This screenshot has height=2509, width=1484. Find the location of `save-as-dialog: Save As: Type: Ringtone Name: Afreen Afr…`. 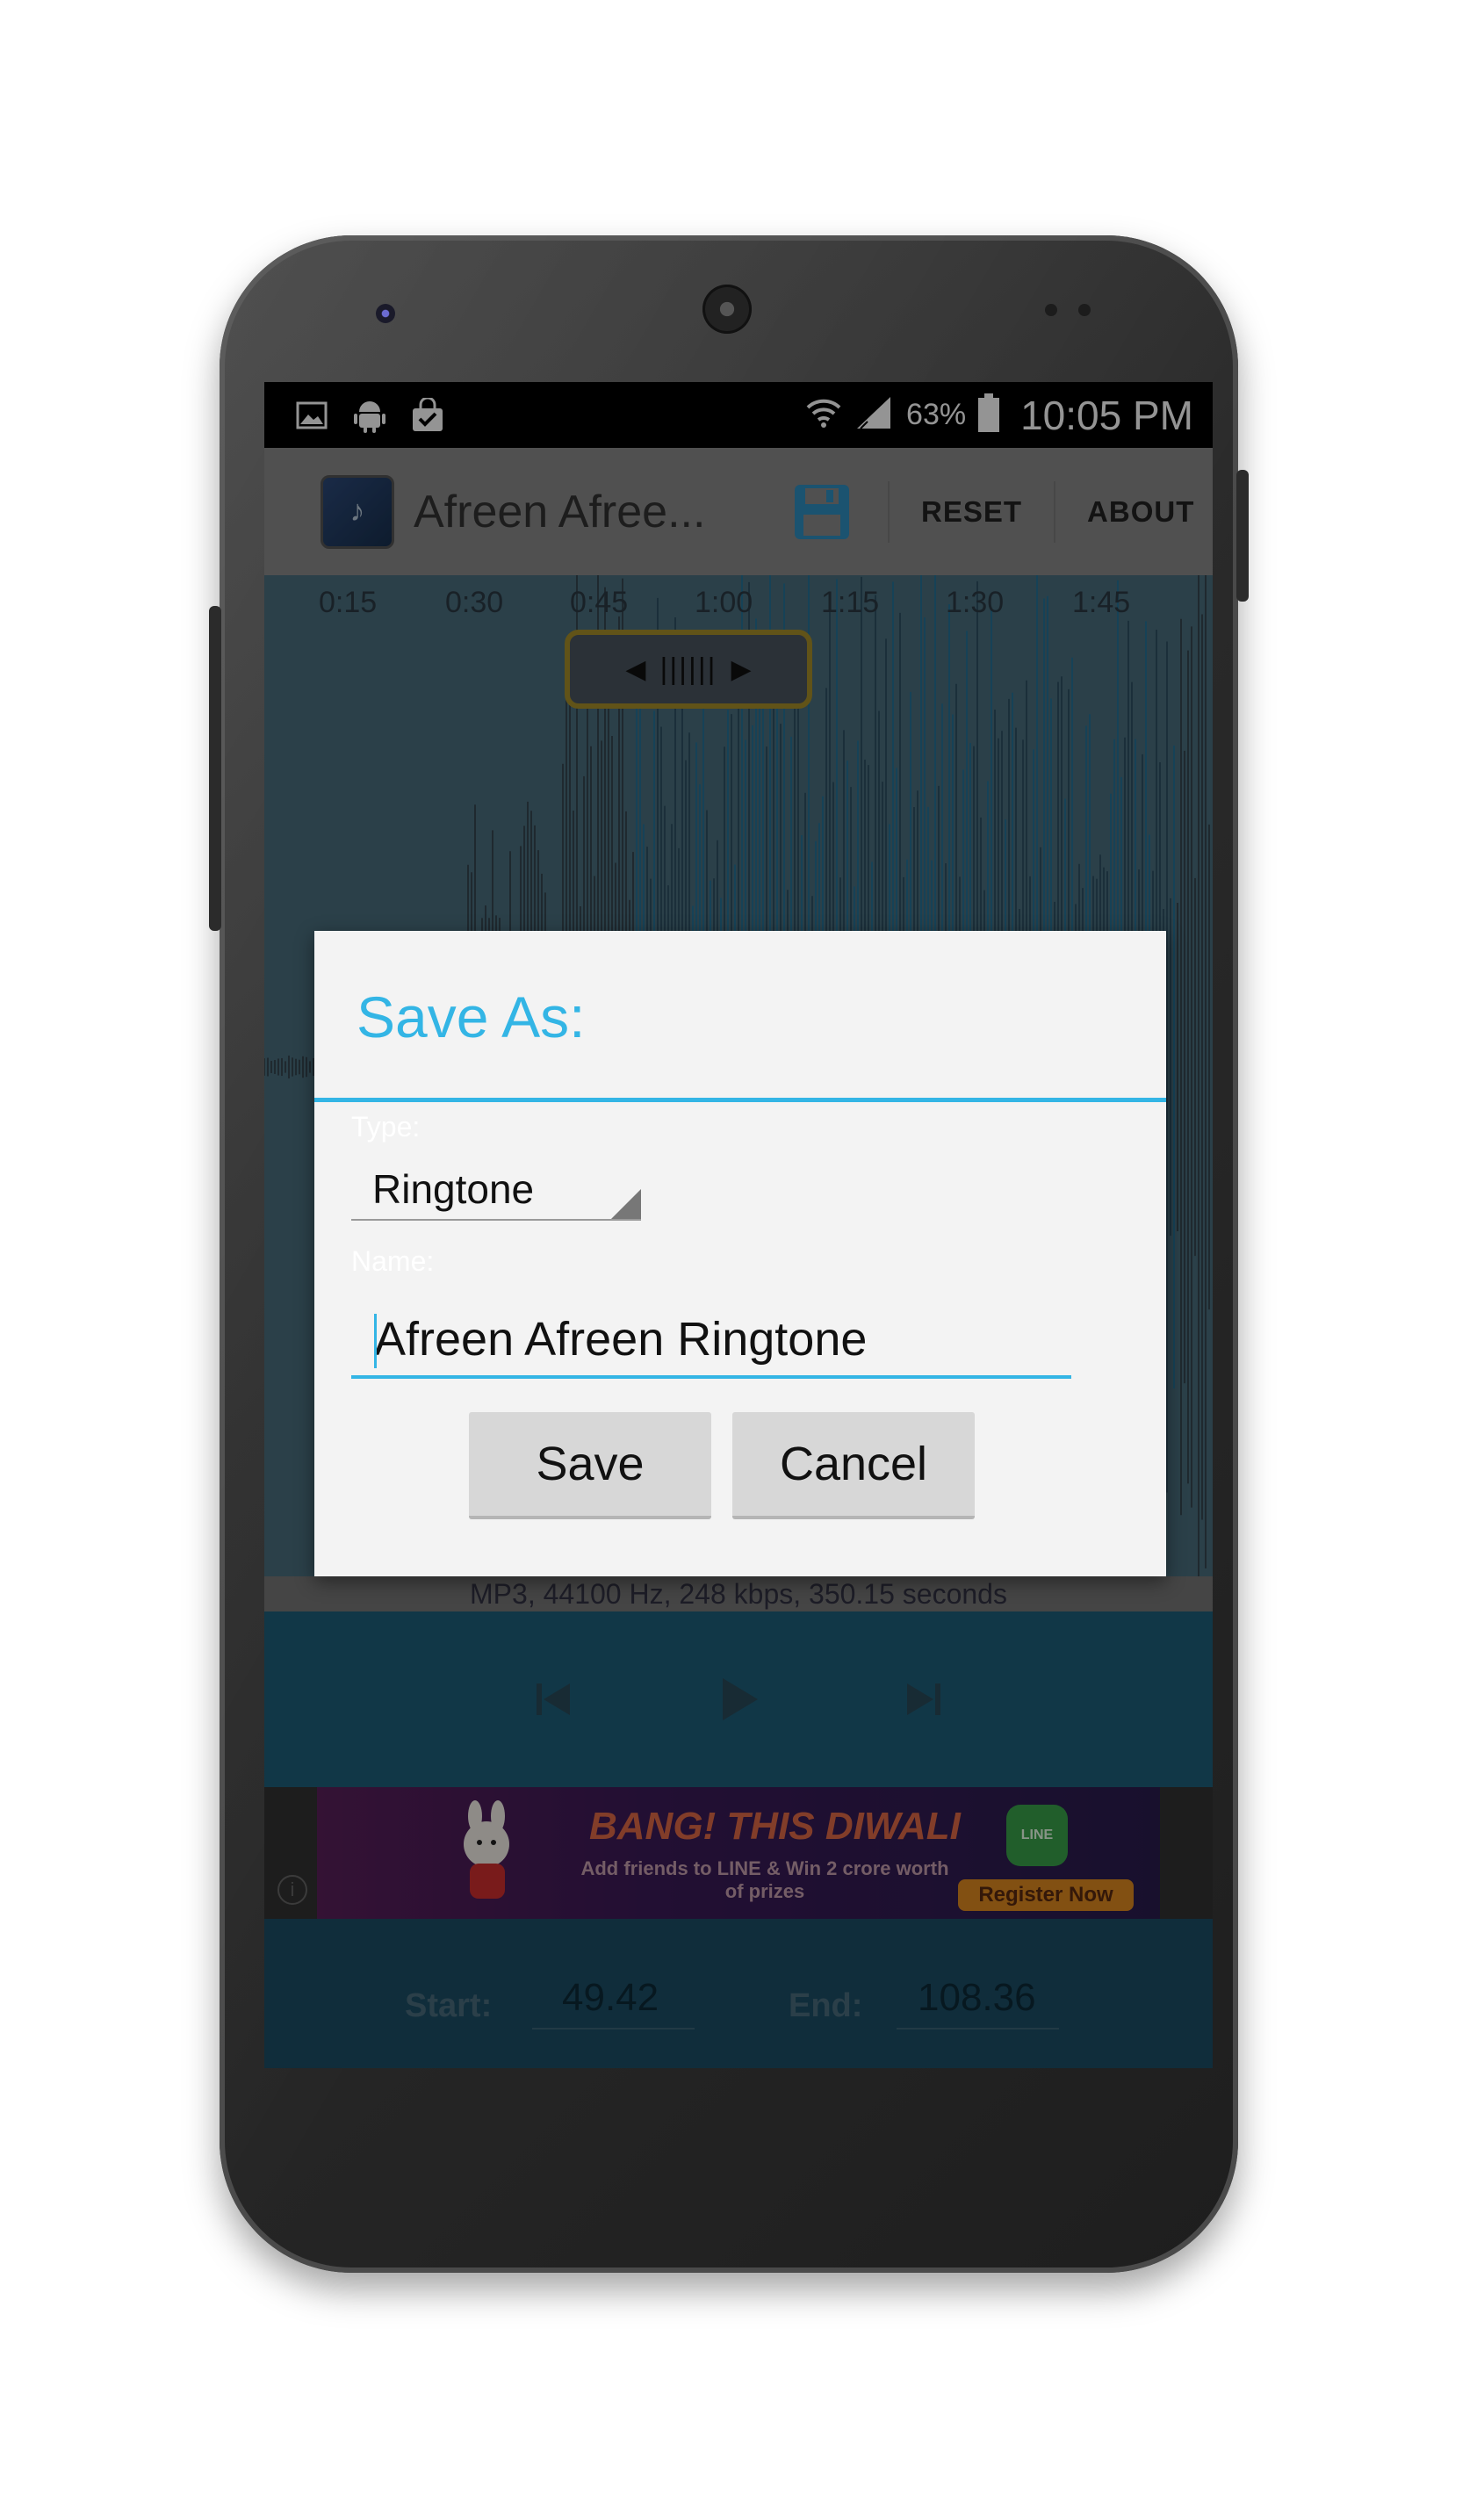

save-as-dialog: Save As: Type: Ringtone Name: Afreen Afr… is located at coordinates (740, 1253).